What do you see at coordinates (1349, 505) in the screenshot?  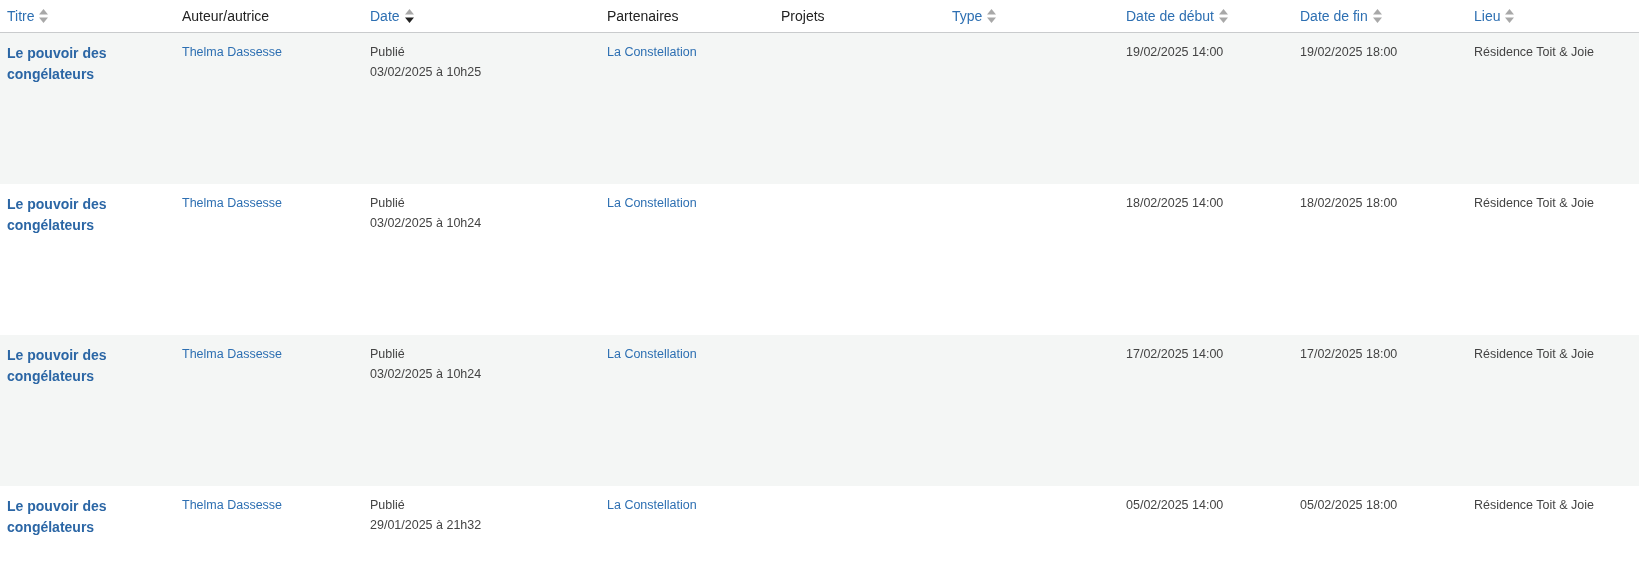 I see `end-date: 05/02/2025 18:00` at bounding box center [1349, 505].